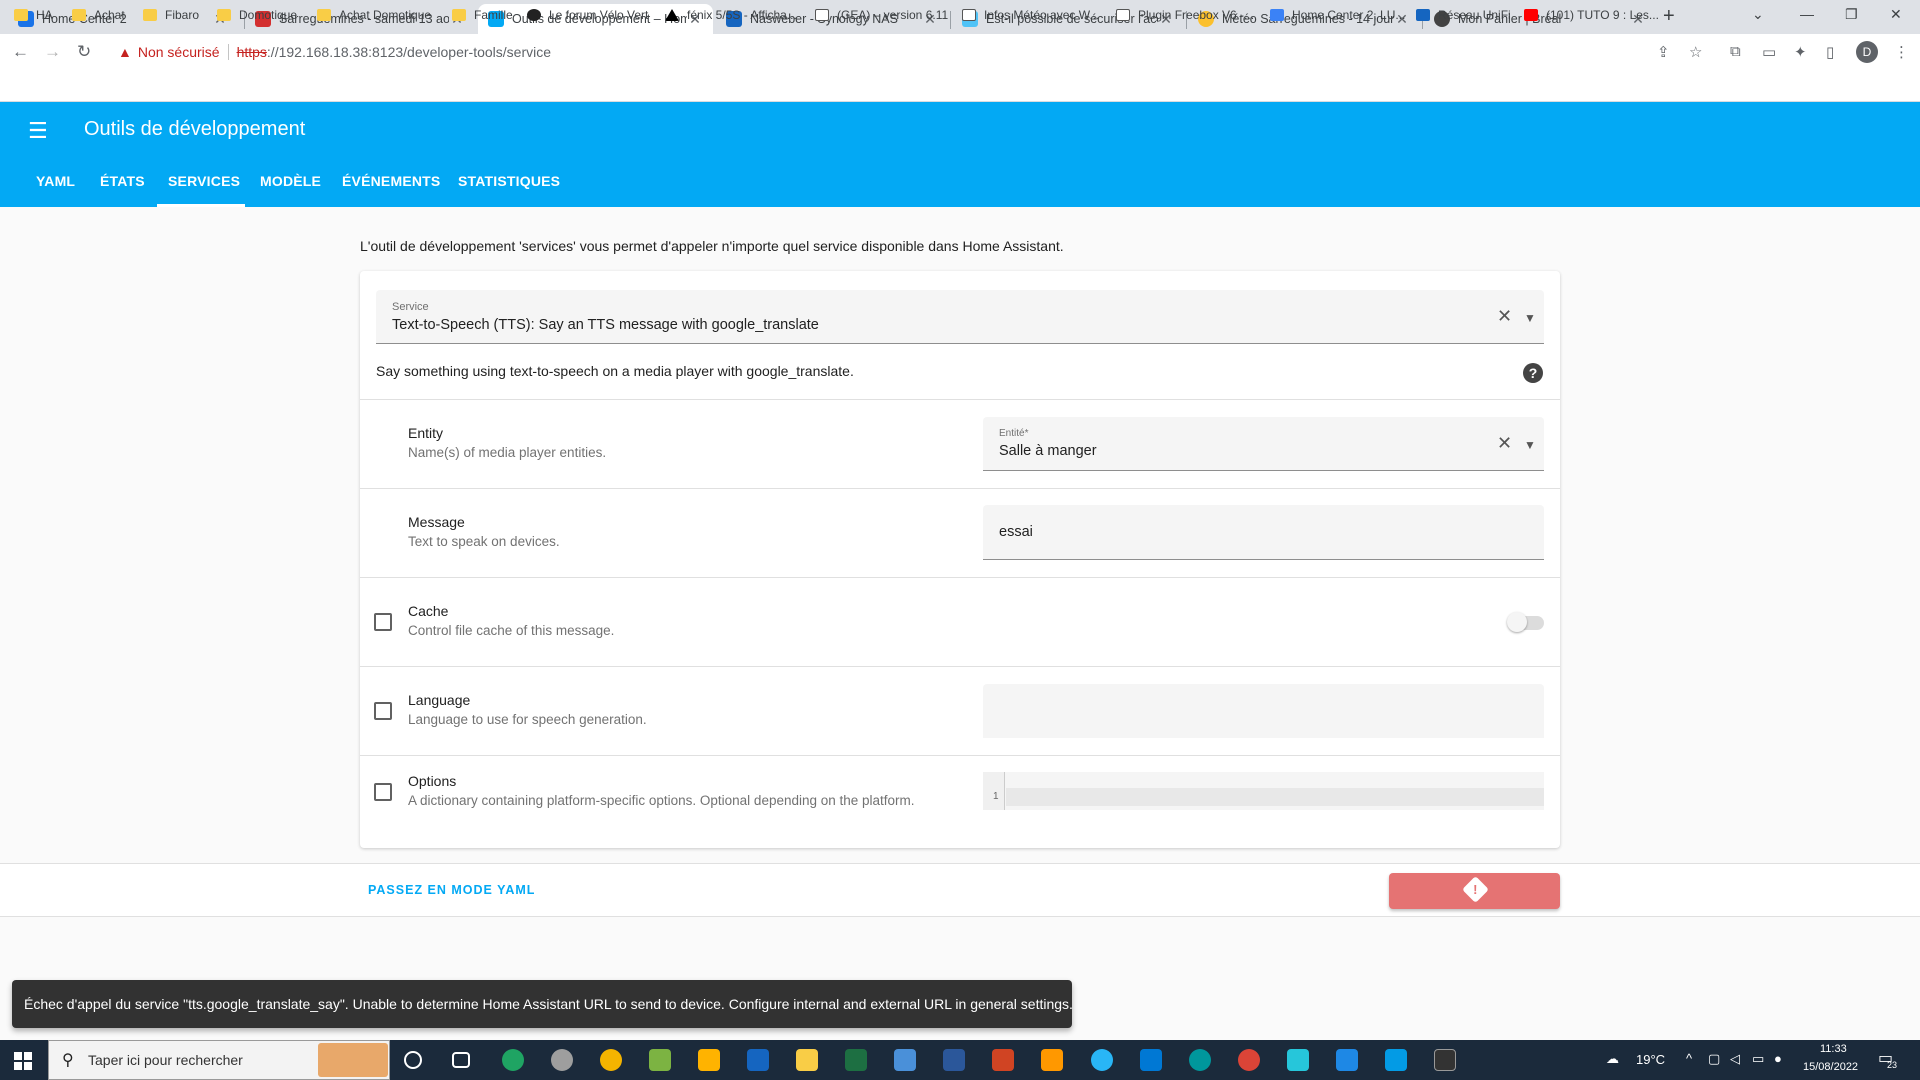 The height and width of the screenshot is (1080, 1920). What do you see at coordinates (1714, 1059) in the screenshot?
I see `app-tray-icon: ▢` at bounding box center [1714, 1059].